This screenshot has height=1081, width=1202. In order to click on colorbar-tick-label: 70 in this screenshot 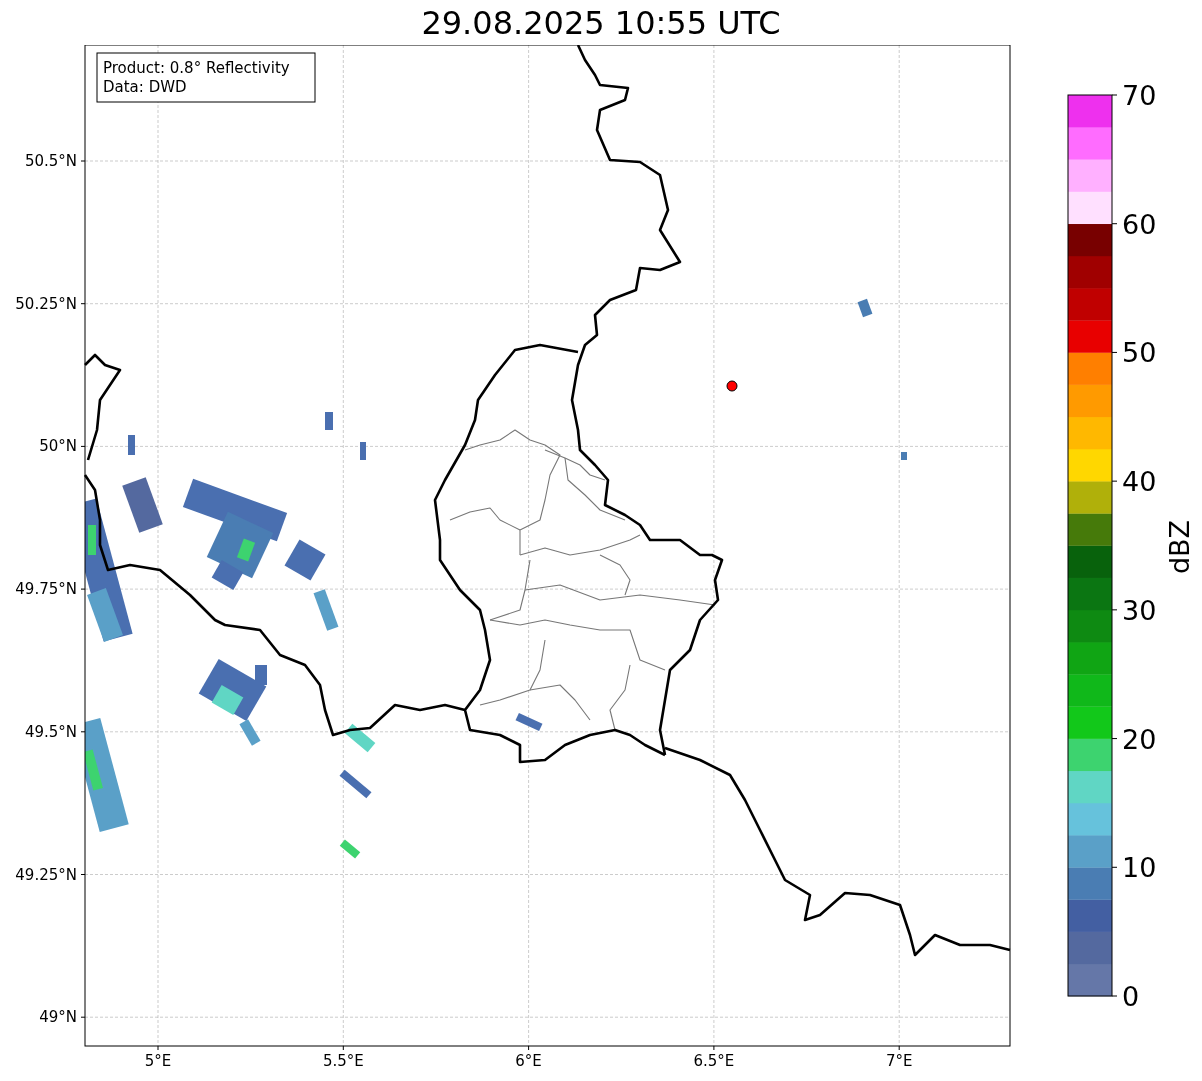, I will do `click(1139, 95)`.